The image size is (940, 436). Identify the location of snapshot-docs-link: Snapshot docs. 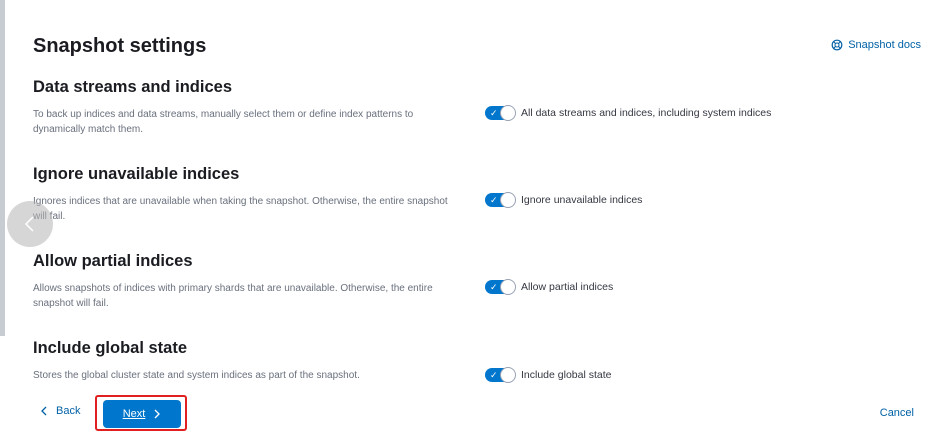
(876, 45).